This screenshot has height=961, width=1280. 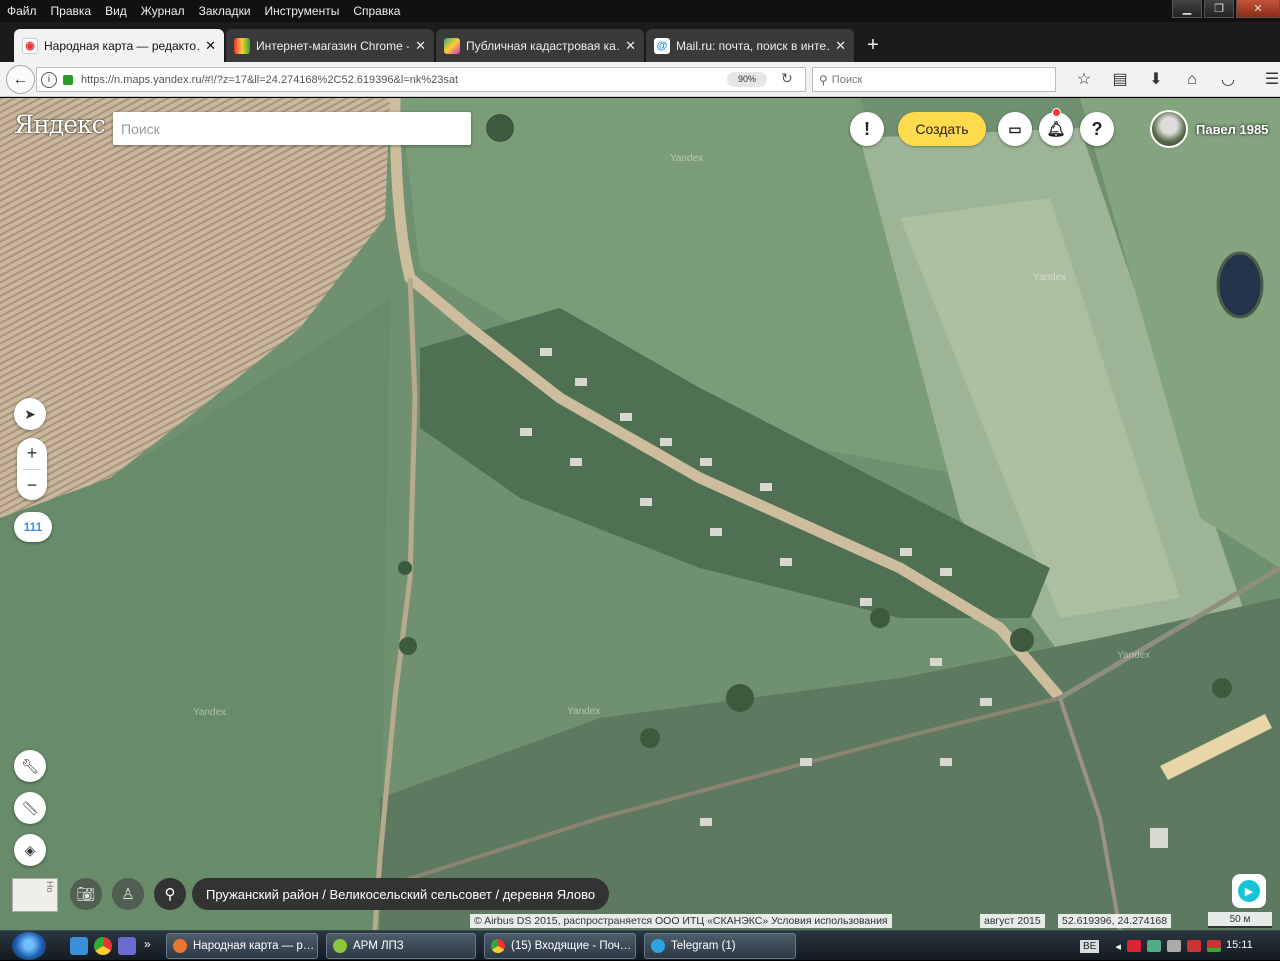 What do you see at coordinates (1192, 80) in the screenshot?
I see `home-icon: ⌂` at bounding box center [1192, 80].